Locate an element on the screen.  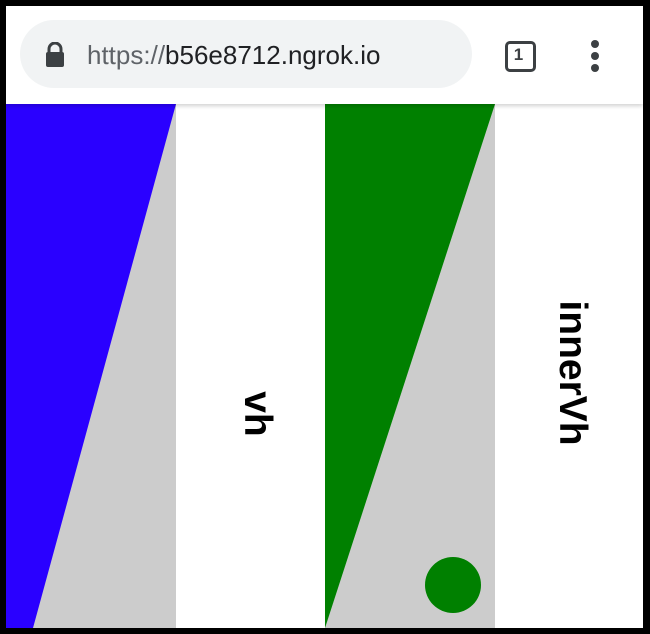
tab-count: 1 is located at coordinates (518, 54).